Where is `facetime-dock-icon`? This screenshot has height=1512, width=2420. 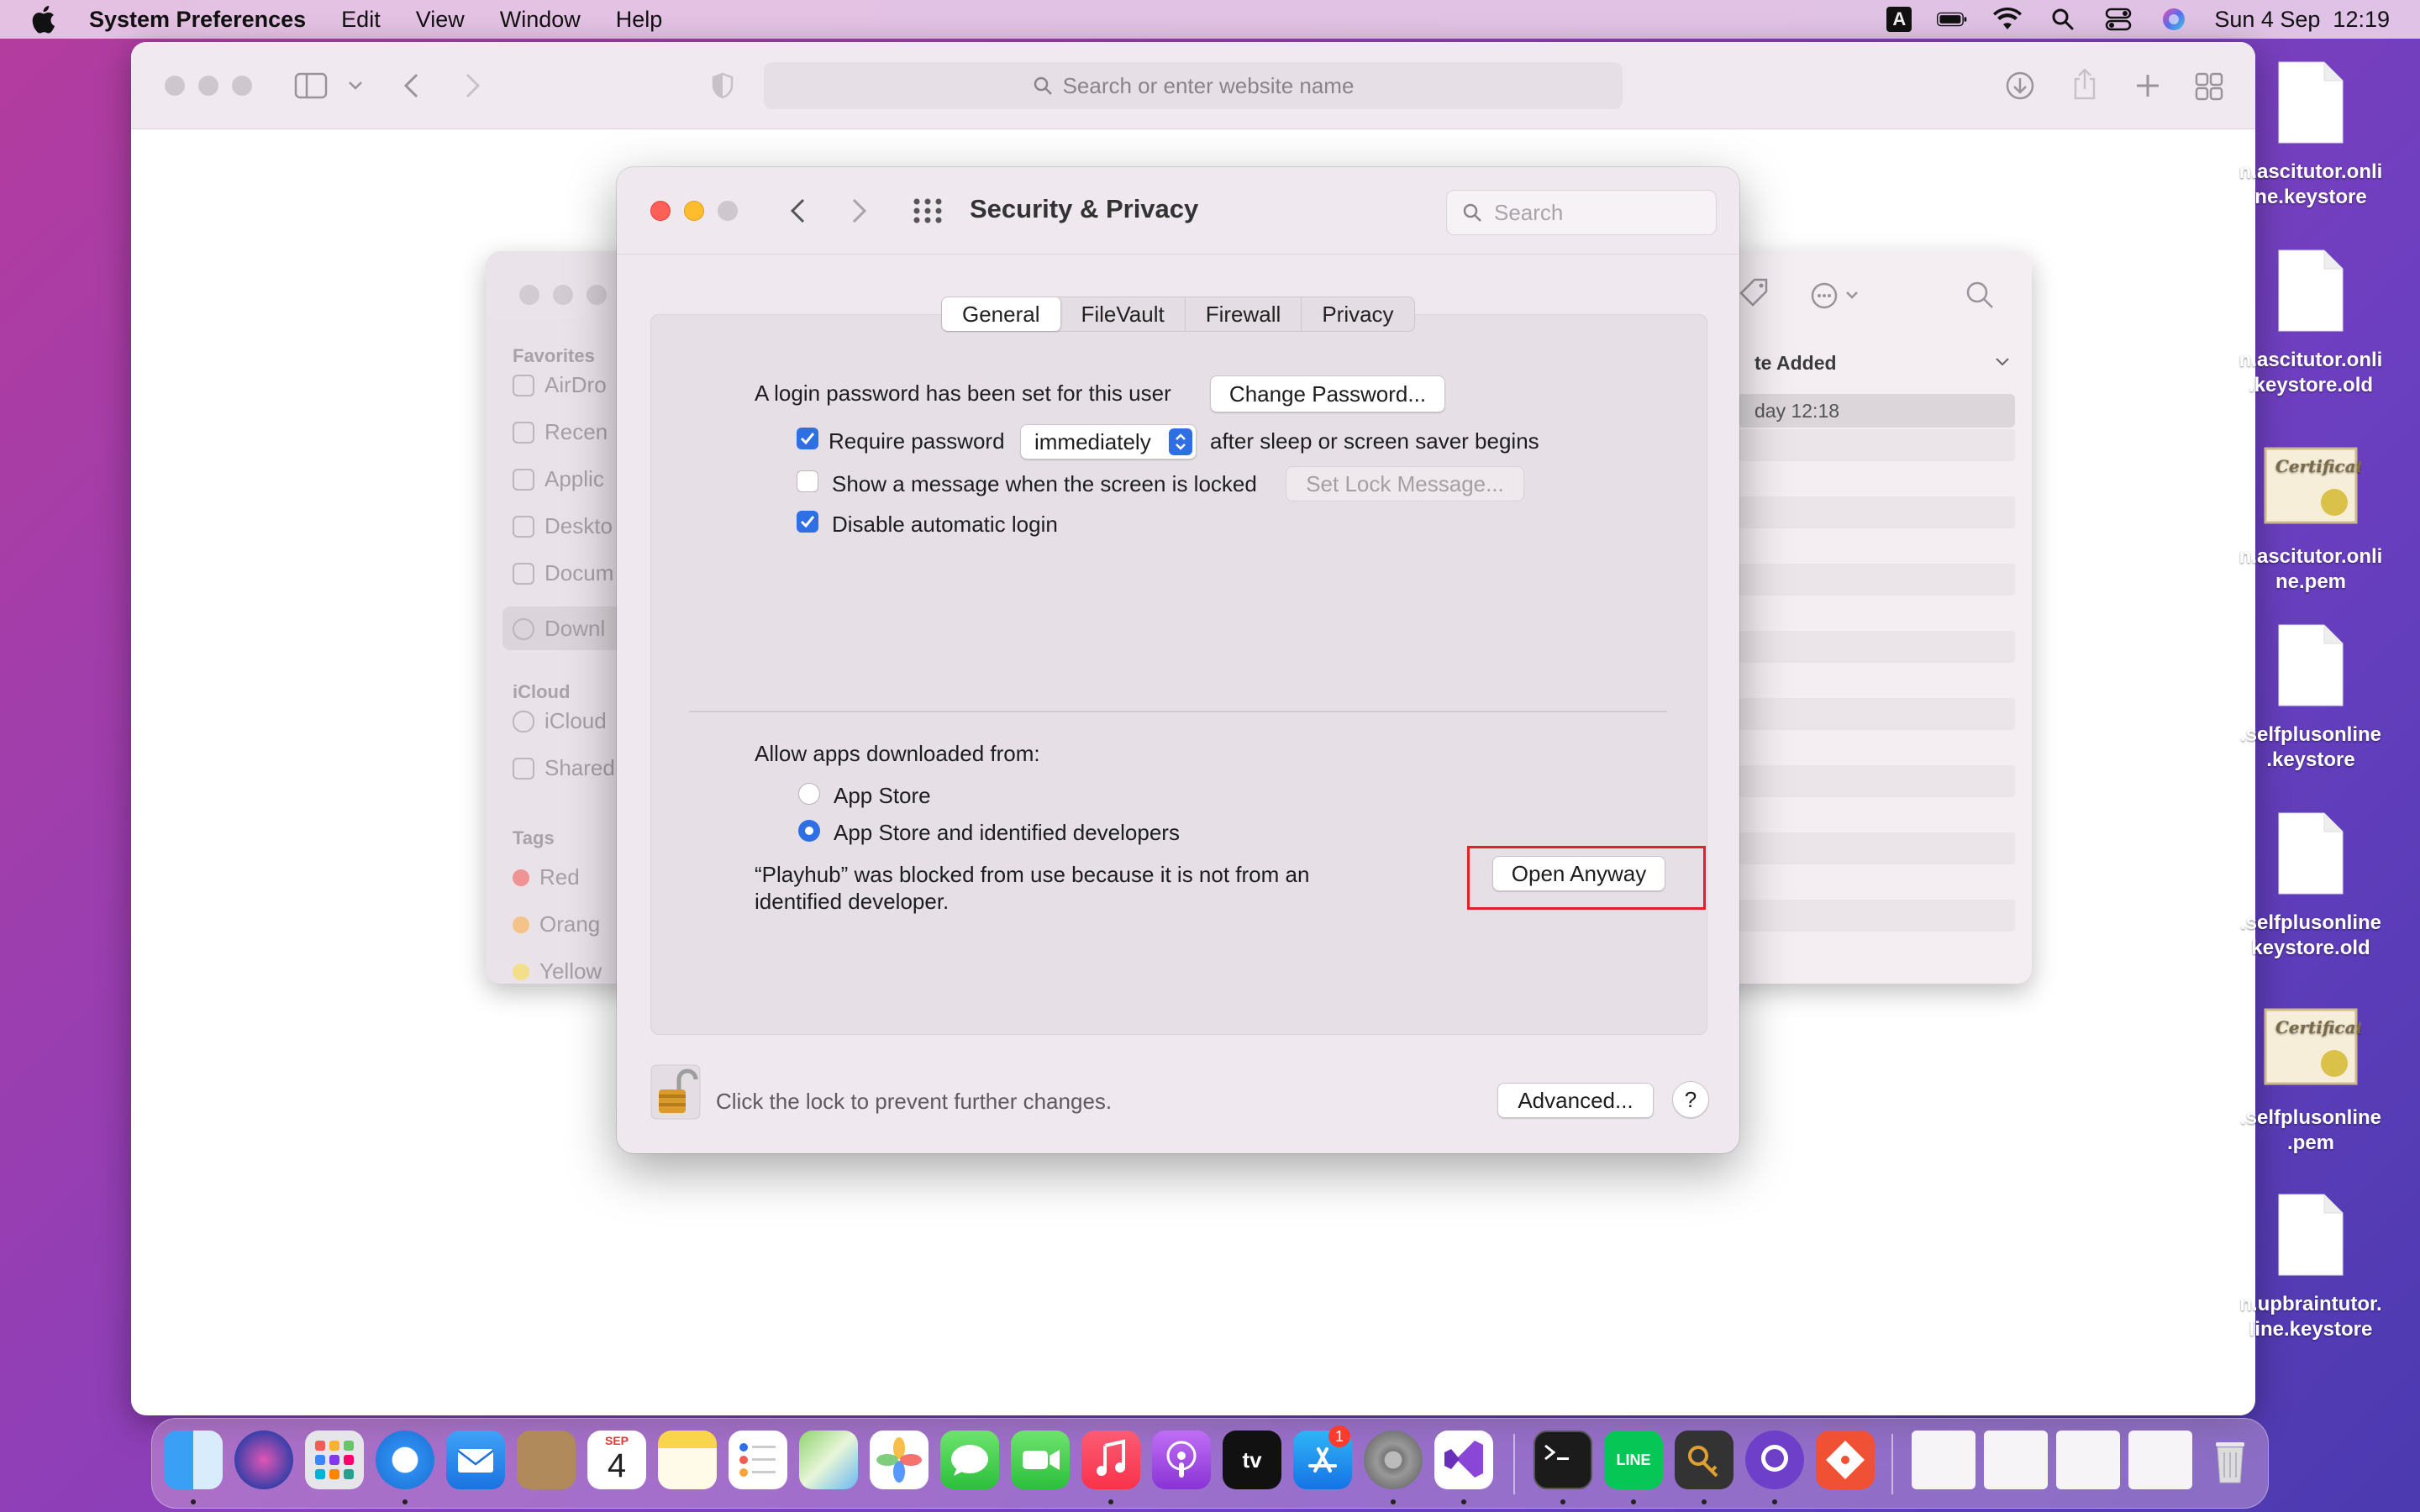 facetime-dock-icon is located at coordinates (1041, 1460).